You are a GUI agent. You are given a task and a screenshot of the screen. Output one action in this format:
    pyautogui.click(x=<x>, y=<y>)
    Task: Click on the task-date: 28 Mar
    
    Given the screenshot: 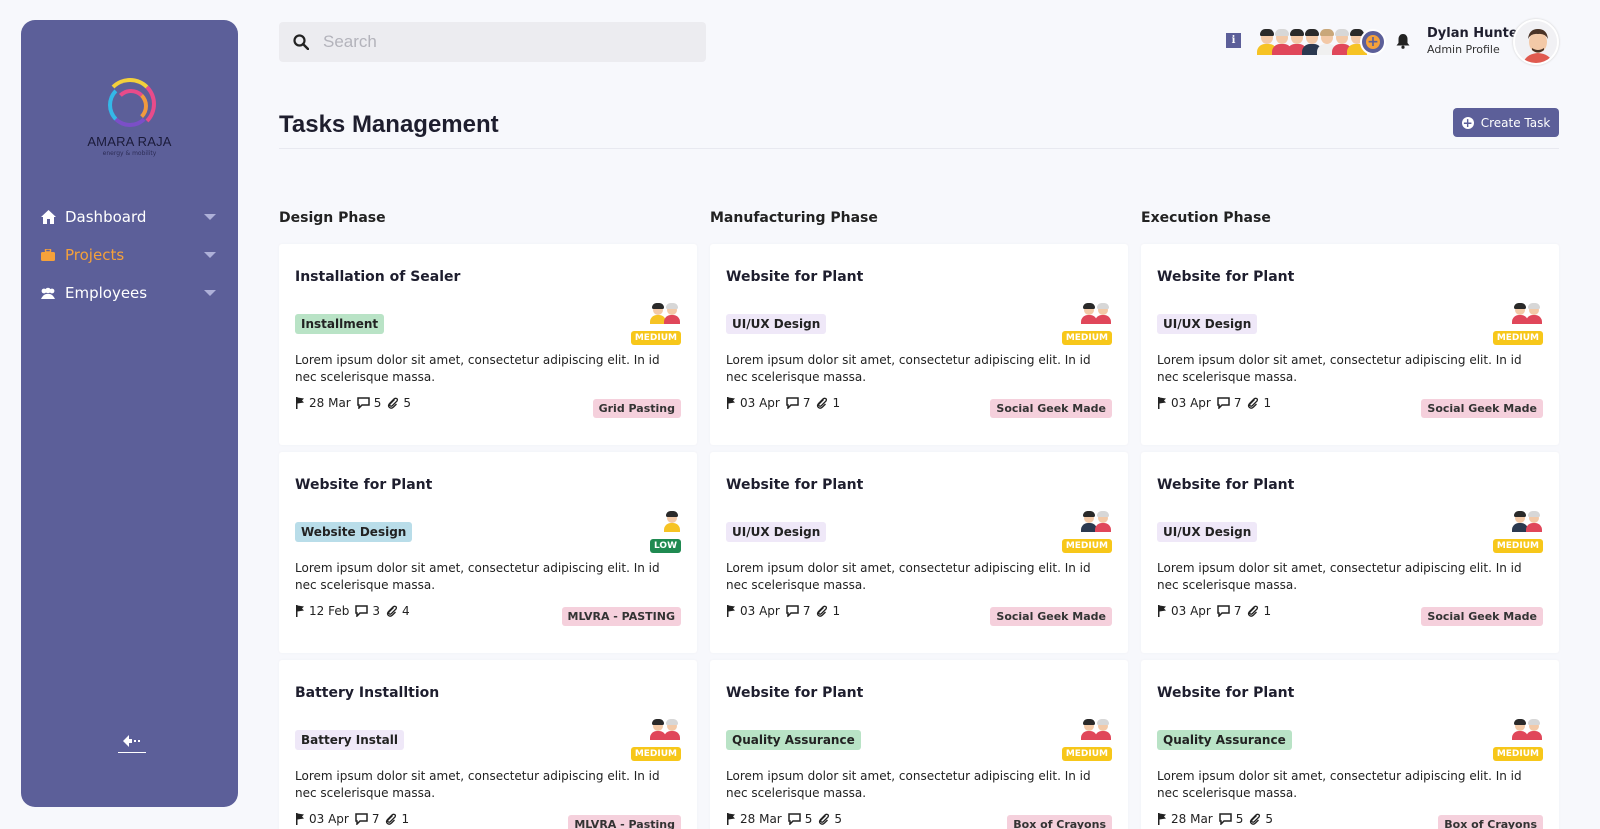 What is the action you would take?
    pyautogui.click(x=330, y=403)
    